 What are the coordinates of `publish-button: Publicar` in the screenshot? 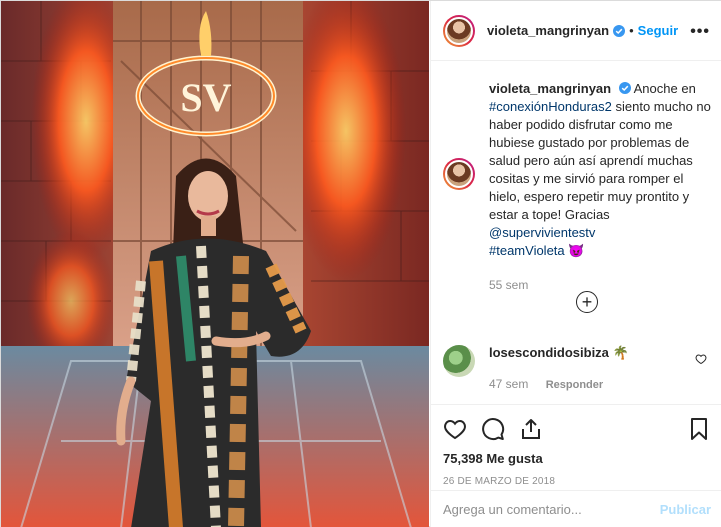 It's located at (685, 509).